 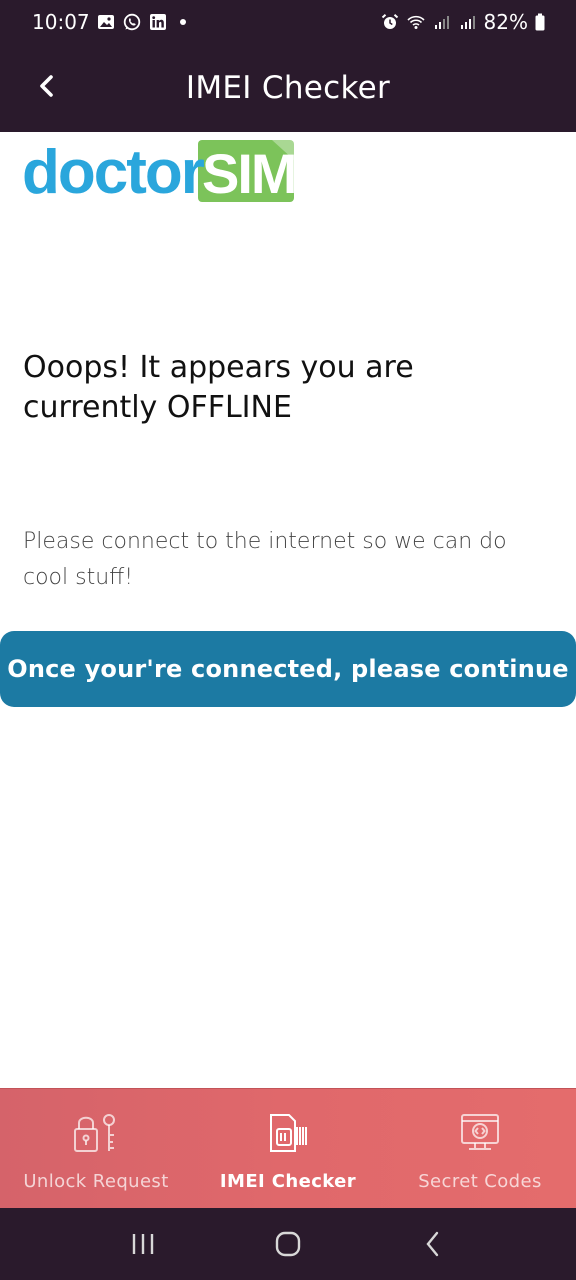 What do you see at coordinates (480, 1181) in the screenshot?
I see `nav-label-secret-codes: Secret Codes` at bounding box center [480, 1181].